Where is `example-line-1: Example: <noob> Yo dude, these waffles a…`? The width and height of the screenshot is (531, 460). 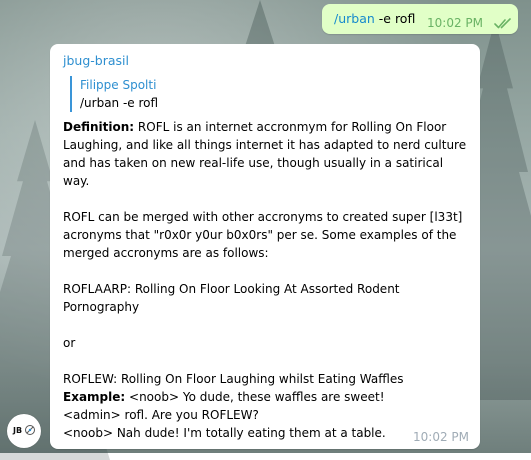 example-line-1: Example: <noob> Yo dude, these waffles a… is located at coordinates (265, 397).